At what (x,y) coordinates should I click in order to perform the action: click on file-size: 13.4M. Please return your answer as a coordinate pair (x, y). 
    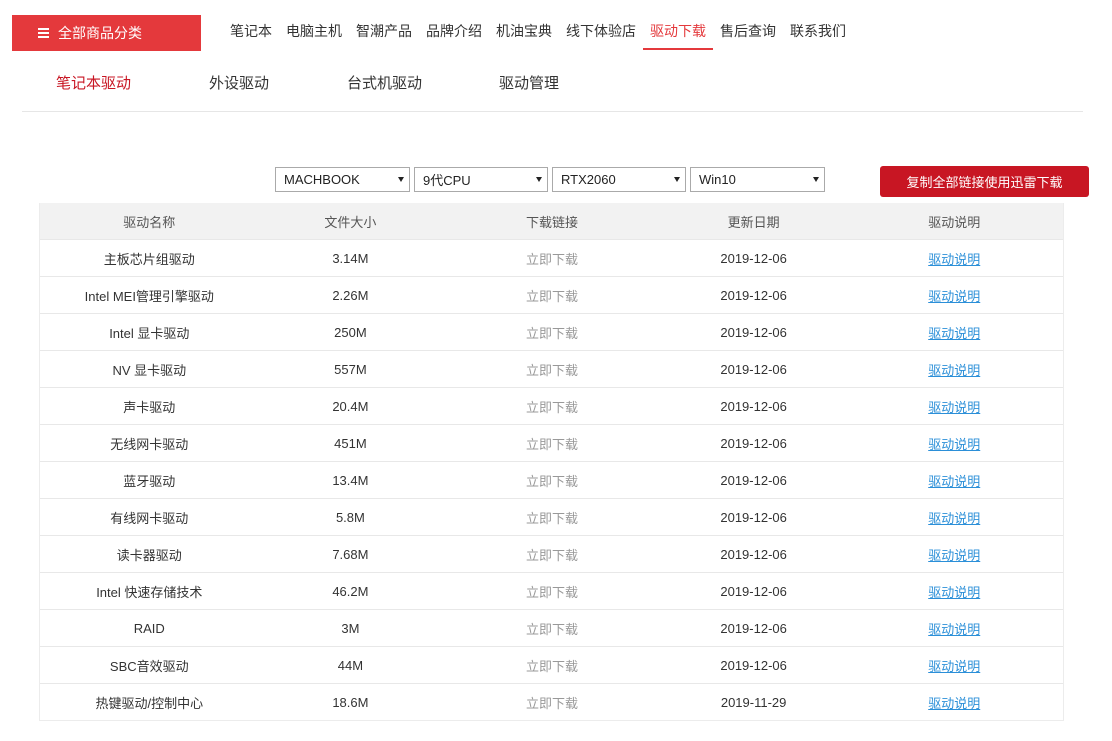
    Looking at the image, I should click on (350, 480).